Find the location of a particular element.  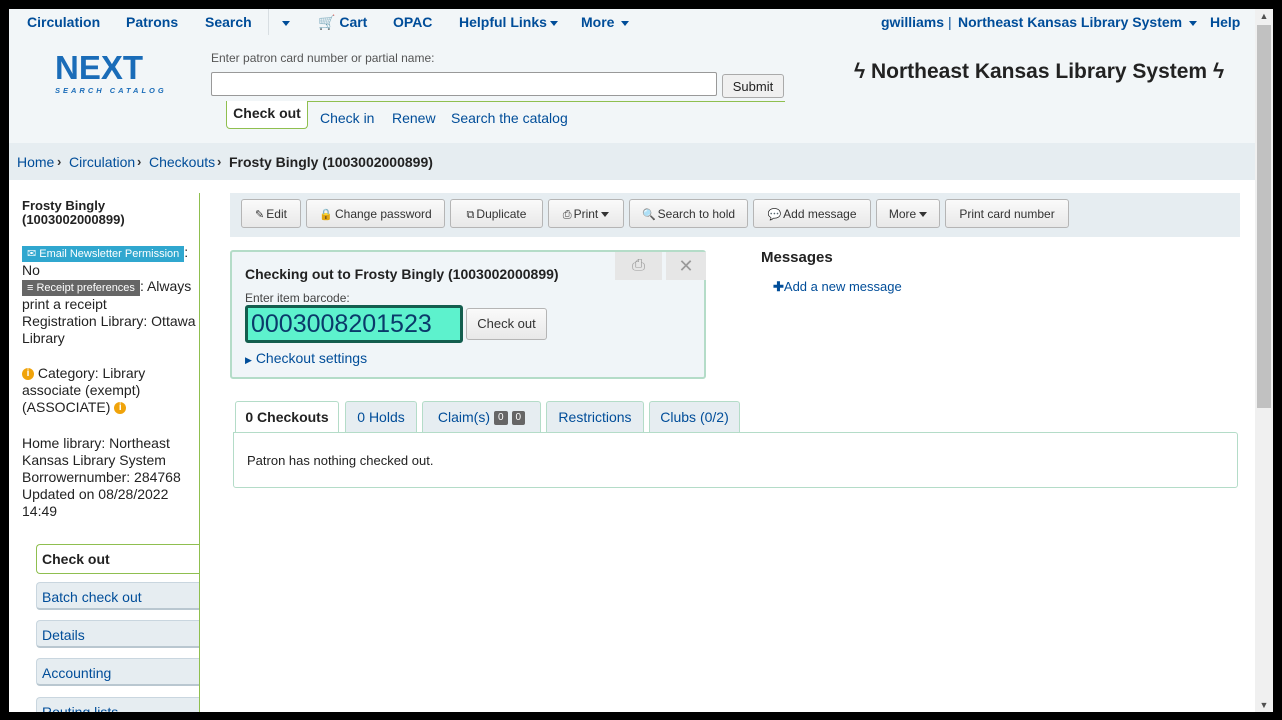

nav-divider is located at coordinates (268, 22).